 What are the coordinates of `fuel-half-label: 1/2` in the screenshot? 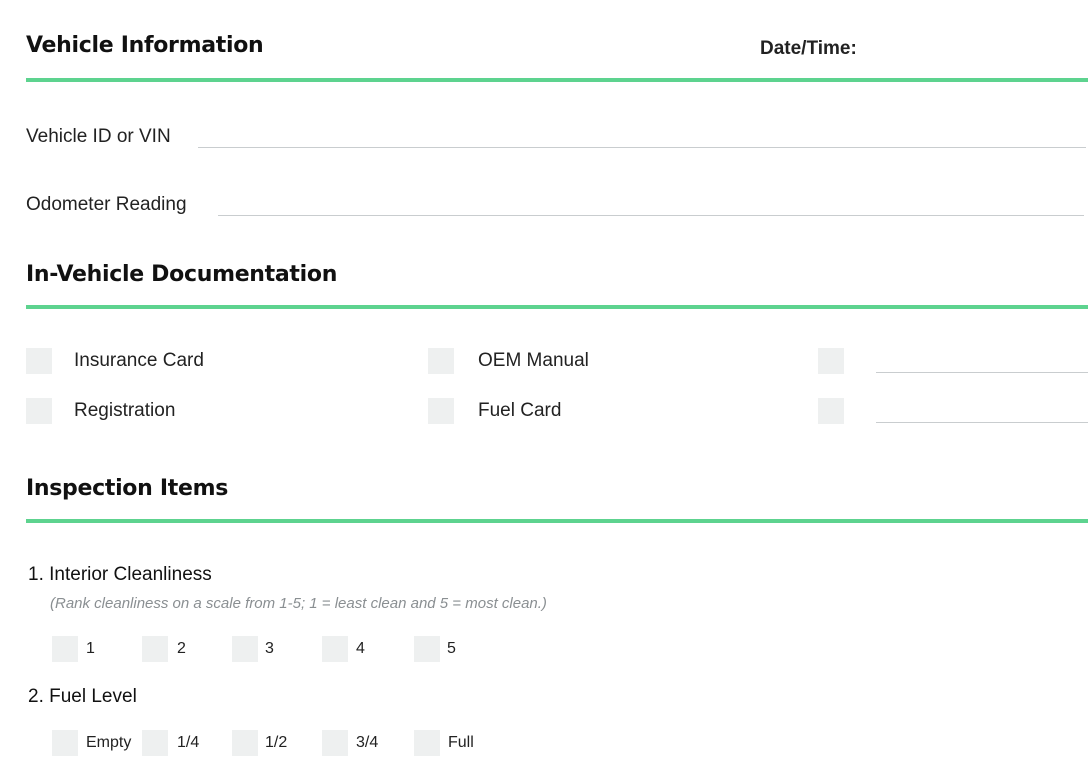 It's located at (276, 742).